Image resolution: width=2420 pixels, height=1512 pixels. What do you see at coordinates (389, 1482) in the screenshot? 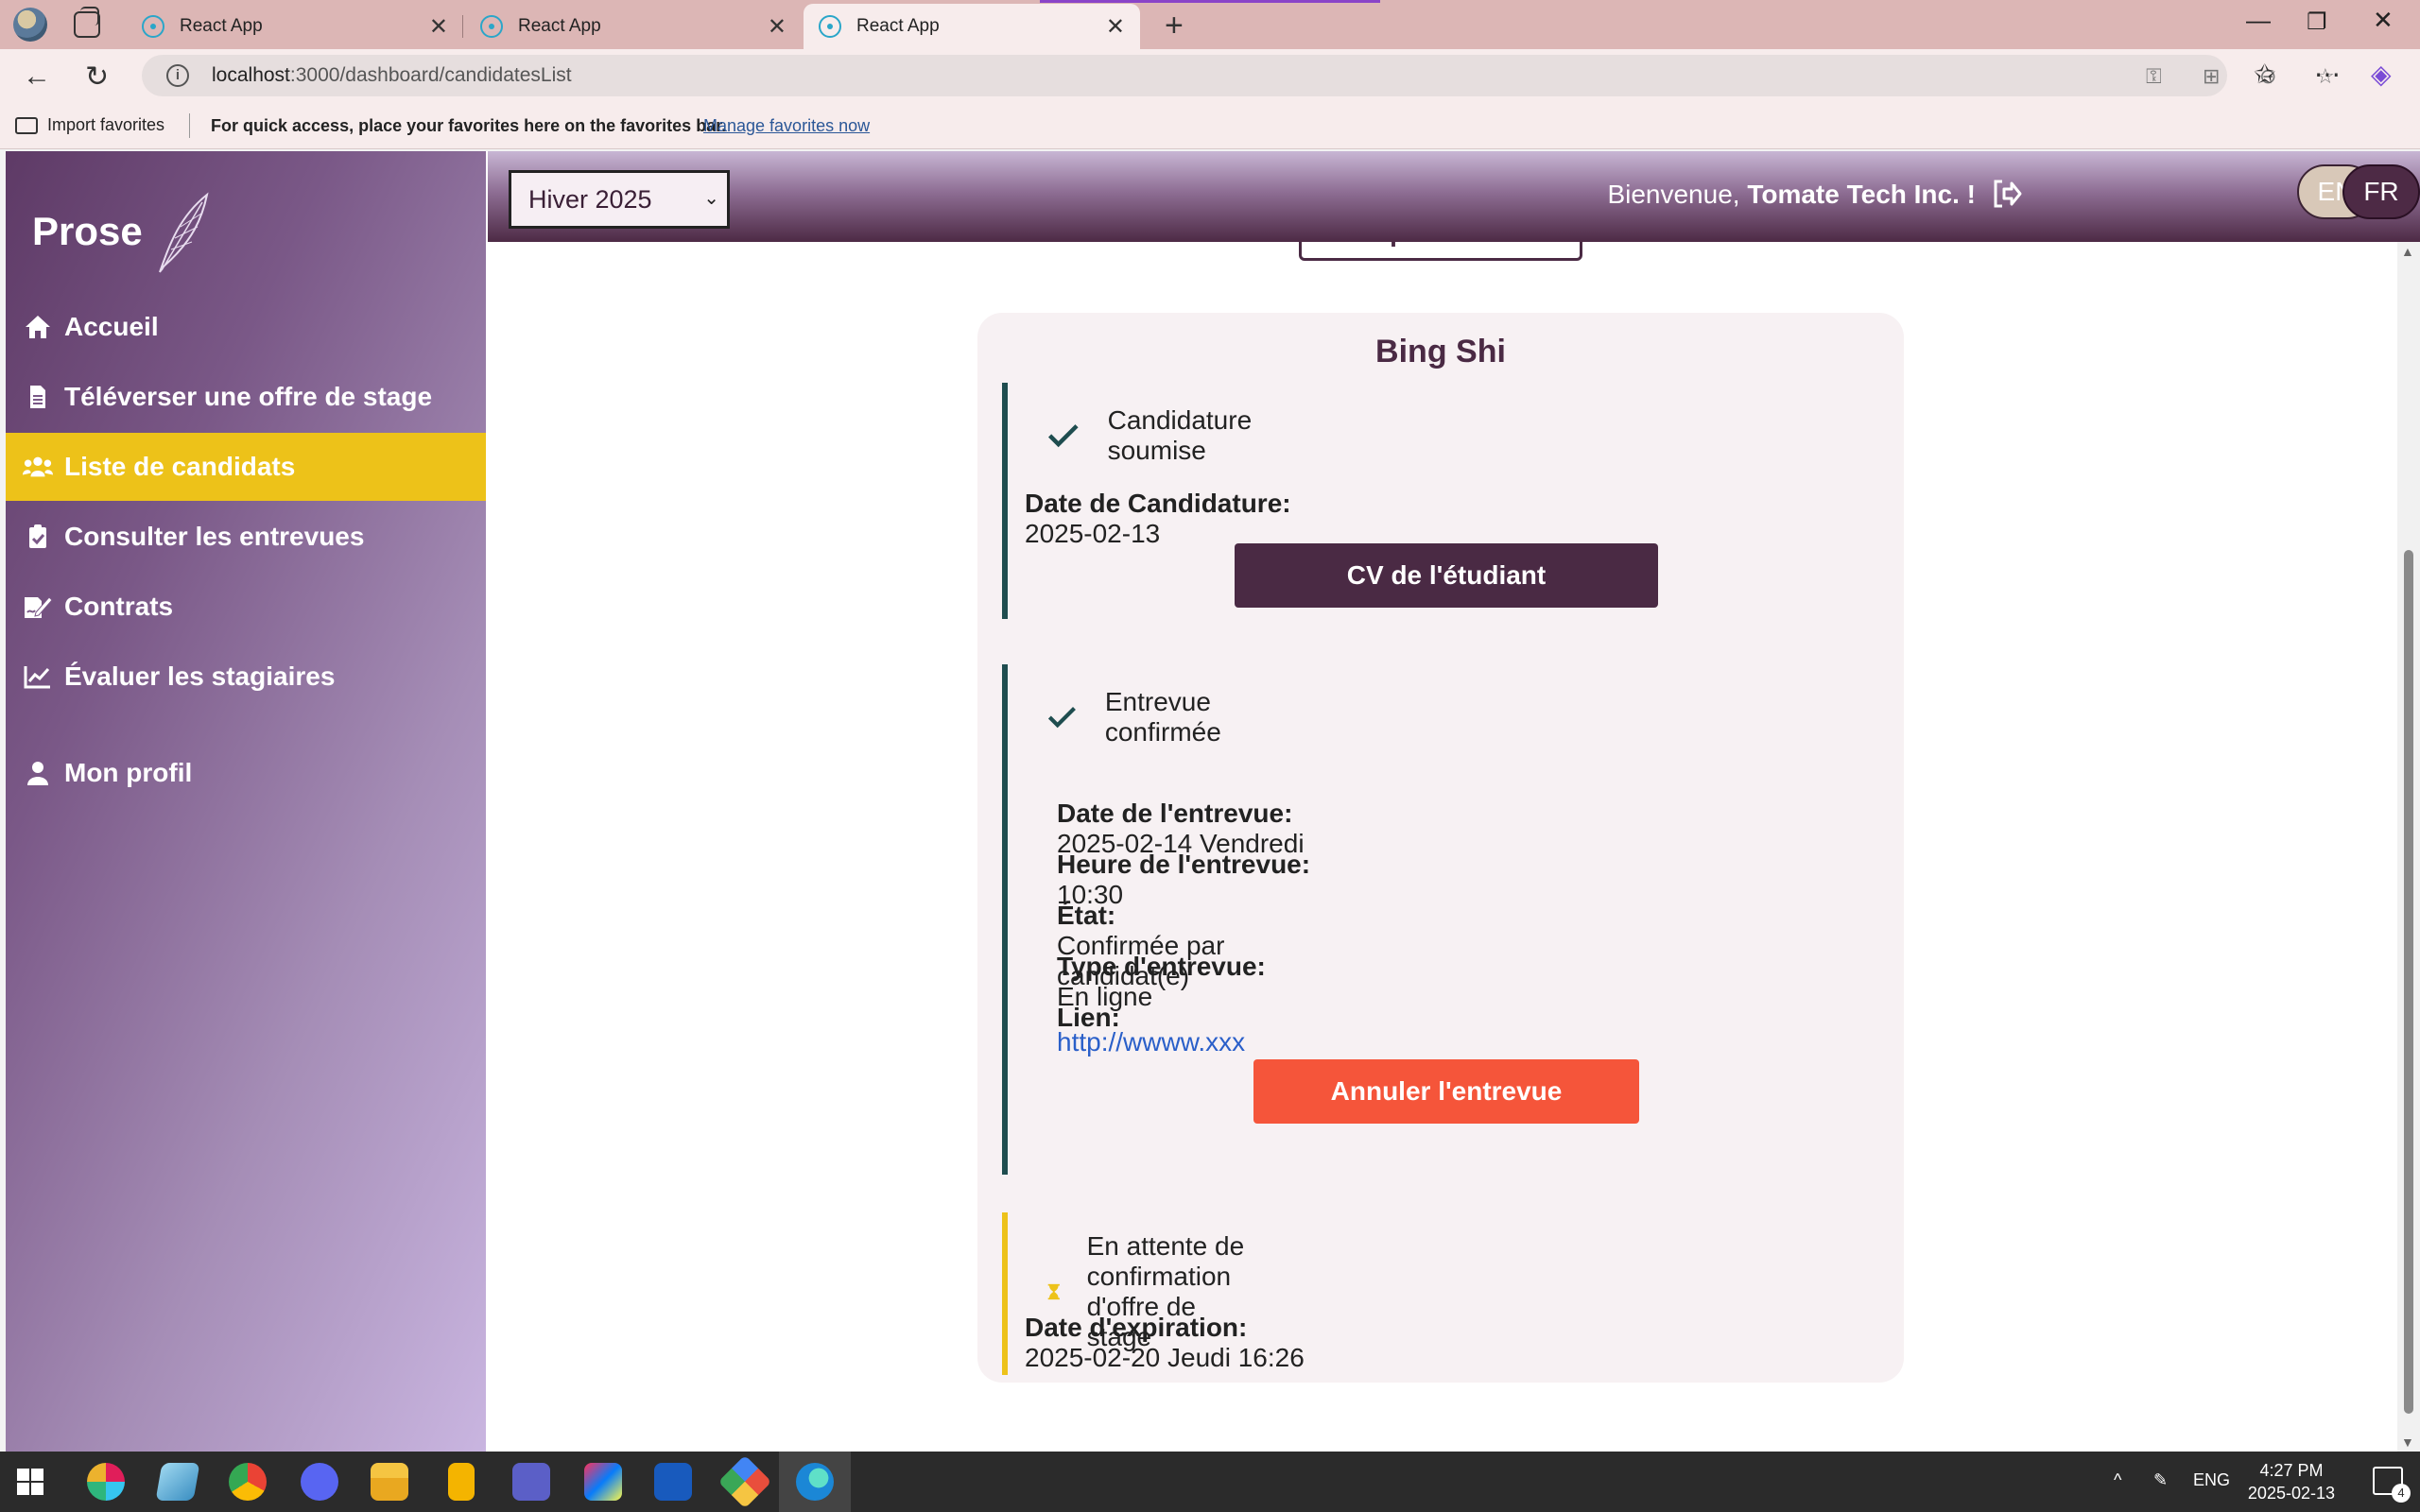
I see `file-explorer-icon` at bounding box center [389, 1482].